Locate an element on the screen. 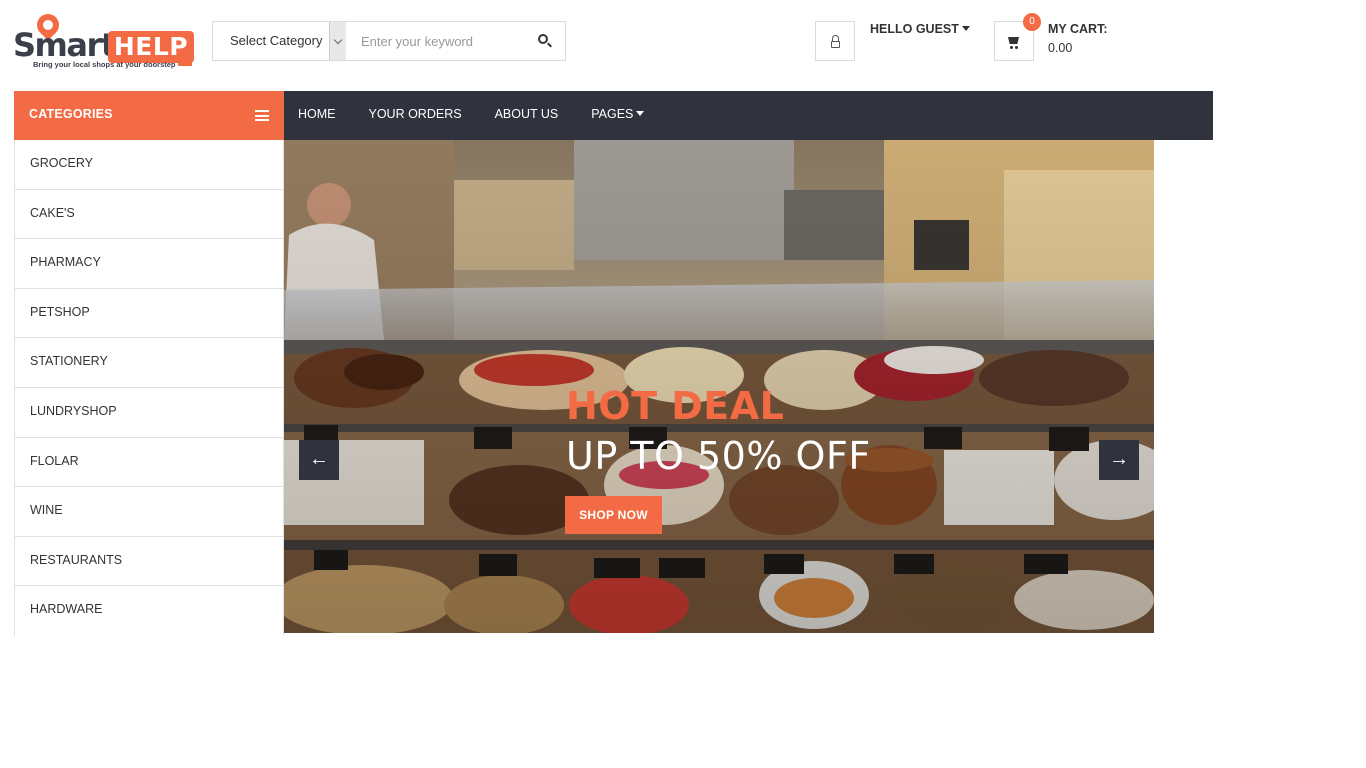 The image size is (1366, 768). nav-pages: PAGES is located at coordinates (617, 115).